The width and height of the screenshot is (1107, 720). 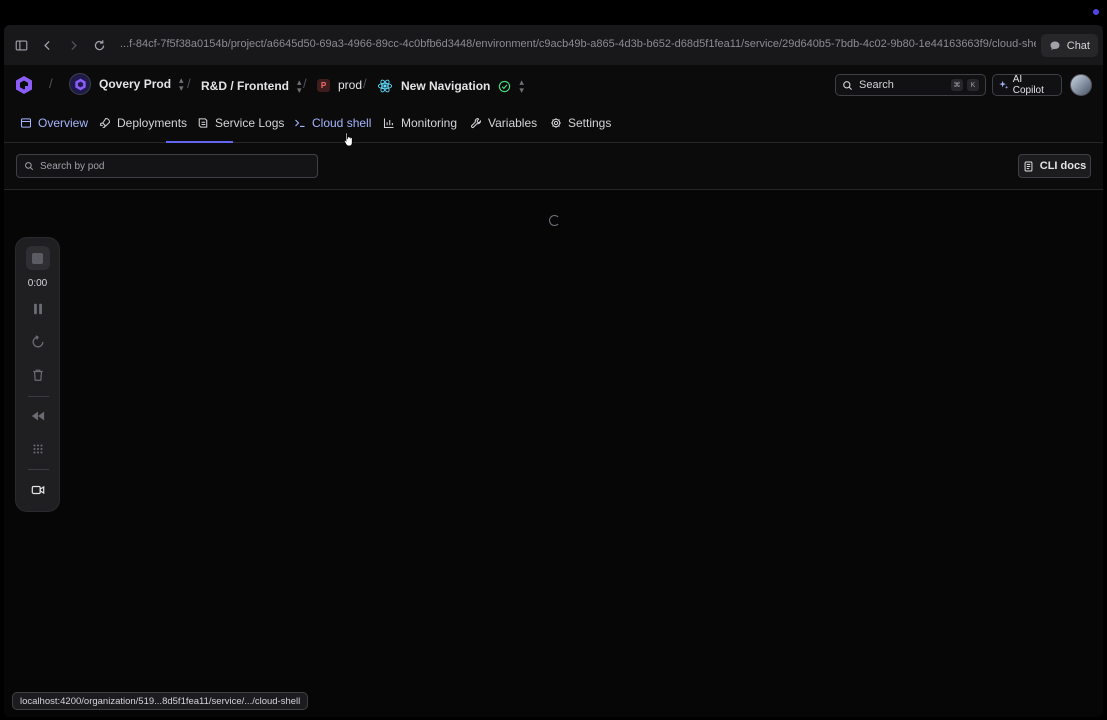 What do you see at coordinates (105, 123) in the screenshot?
I see `rocket-icon` at bounding box center [105, 123].